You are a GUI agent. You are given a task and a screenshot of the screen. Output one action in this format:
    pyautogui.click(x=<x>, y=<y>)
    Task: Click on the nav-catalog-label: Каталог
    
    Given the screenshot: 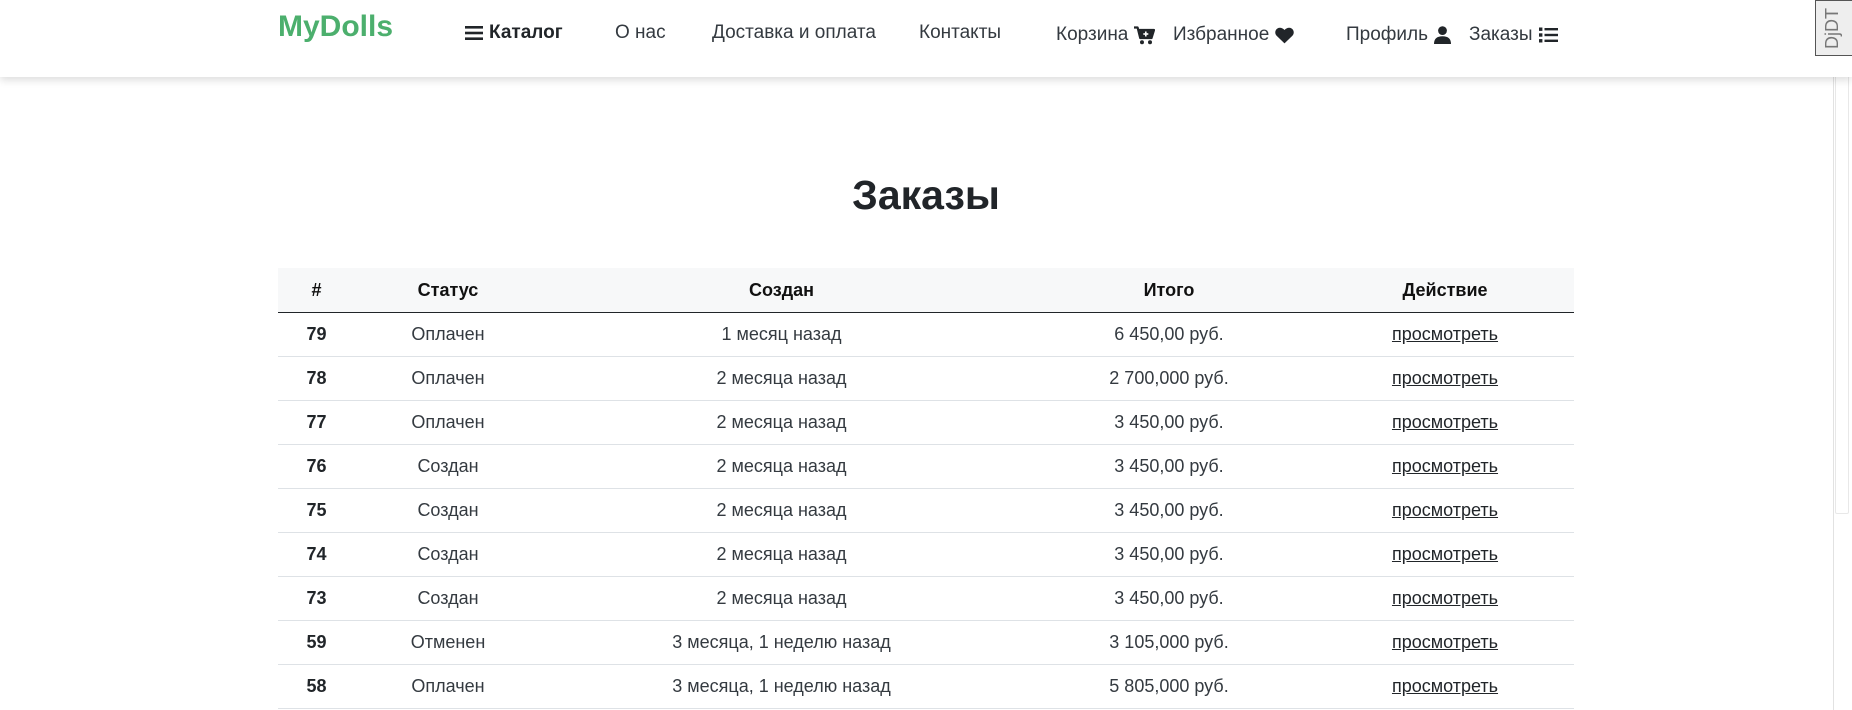 What is the action you would take?
    pyautogui.click(x=526, y=32)
    